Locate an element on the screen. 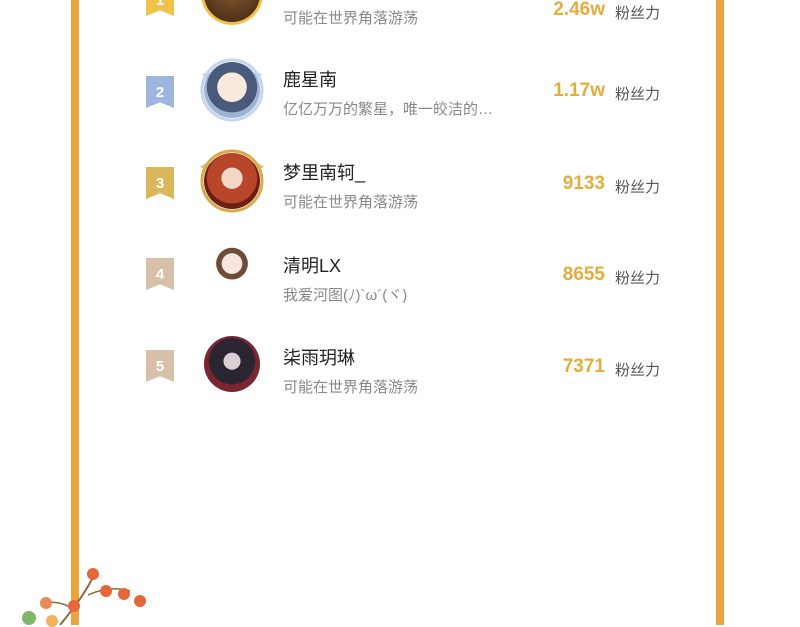  fan-count: 9133 is located at coordinates (583, 183).